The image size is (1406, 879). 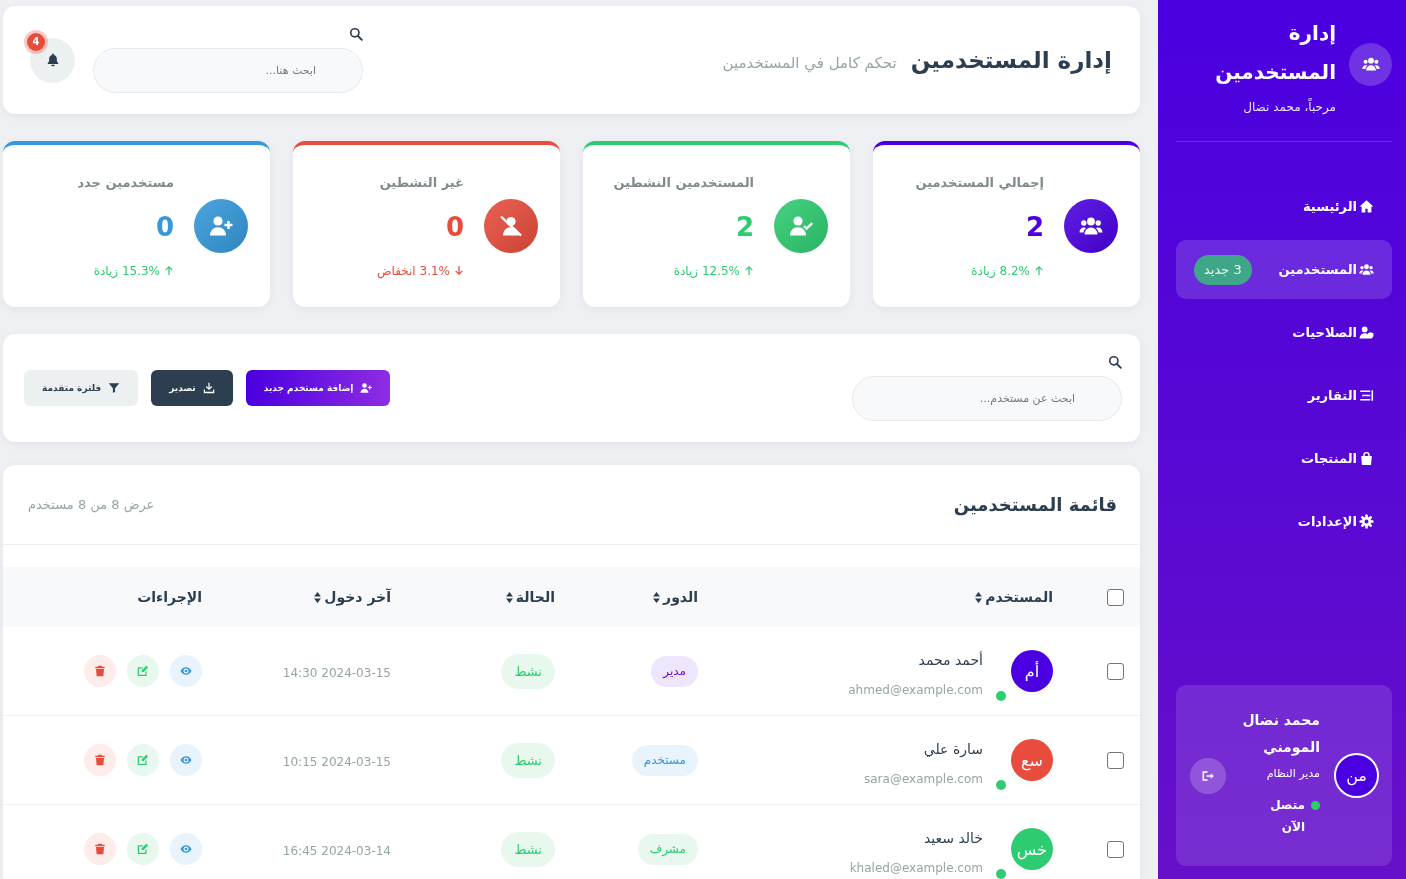 What do you see at coordinates (953, 837) in the screenshot?
I see `user-name: خالد سعيد` at bounding box center [953, 837].